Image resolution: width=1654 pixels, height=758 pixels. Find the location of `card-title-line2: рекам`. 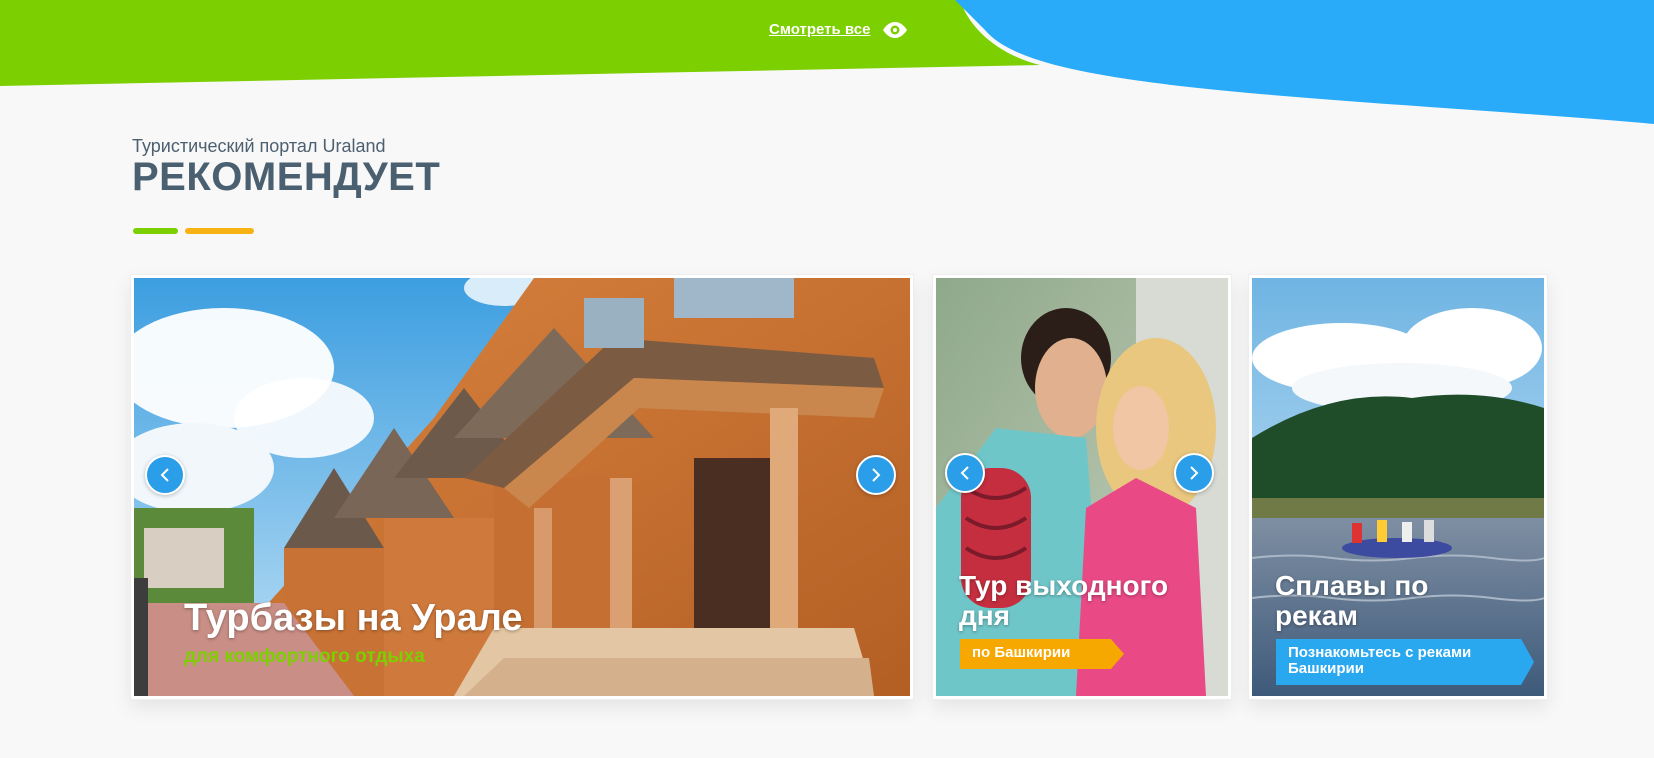

card-title-line2: рекам is located at coordinates (1316, 615).